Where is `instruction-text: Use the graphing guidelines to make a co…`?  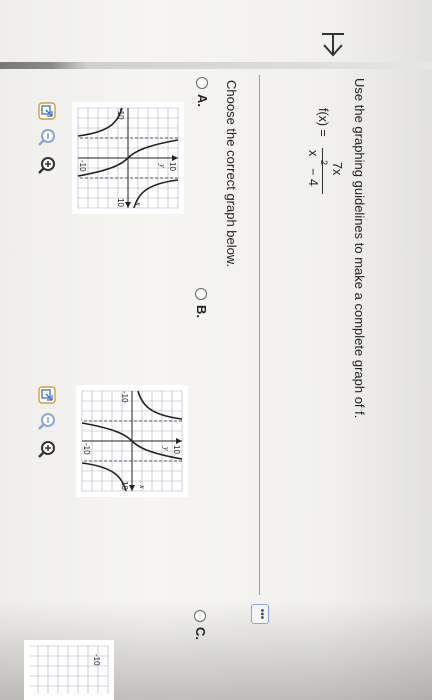
instruction-text: Use the graphing guidelines to make a co… is located at coordinates (359, 248).